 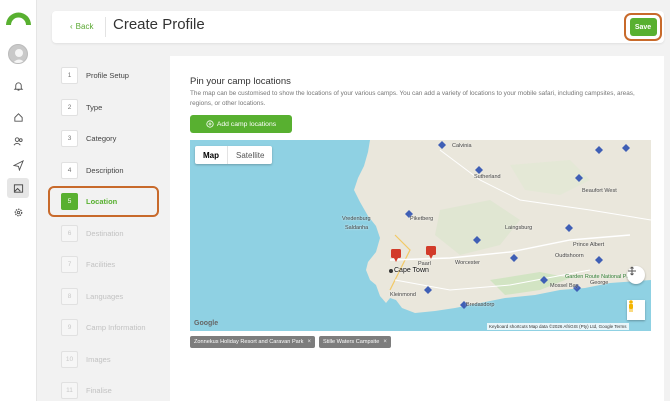 I want to click on step-number: 4, so click(x=69, y=170).